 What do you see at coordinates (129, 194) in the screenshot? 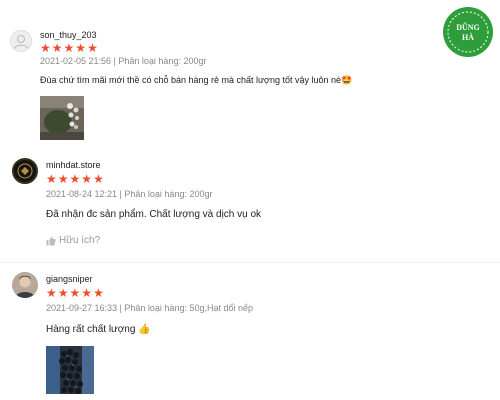
I see `review-meta: 2021-08-24 12:21 | Phân loại hàng: 200gr` at bounding box center [129, 194].